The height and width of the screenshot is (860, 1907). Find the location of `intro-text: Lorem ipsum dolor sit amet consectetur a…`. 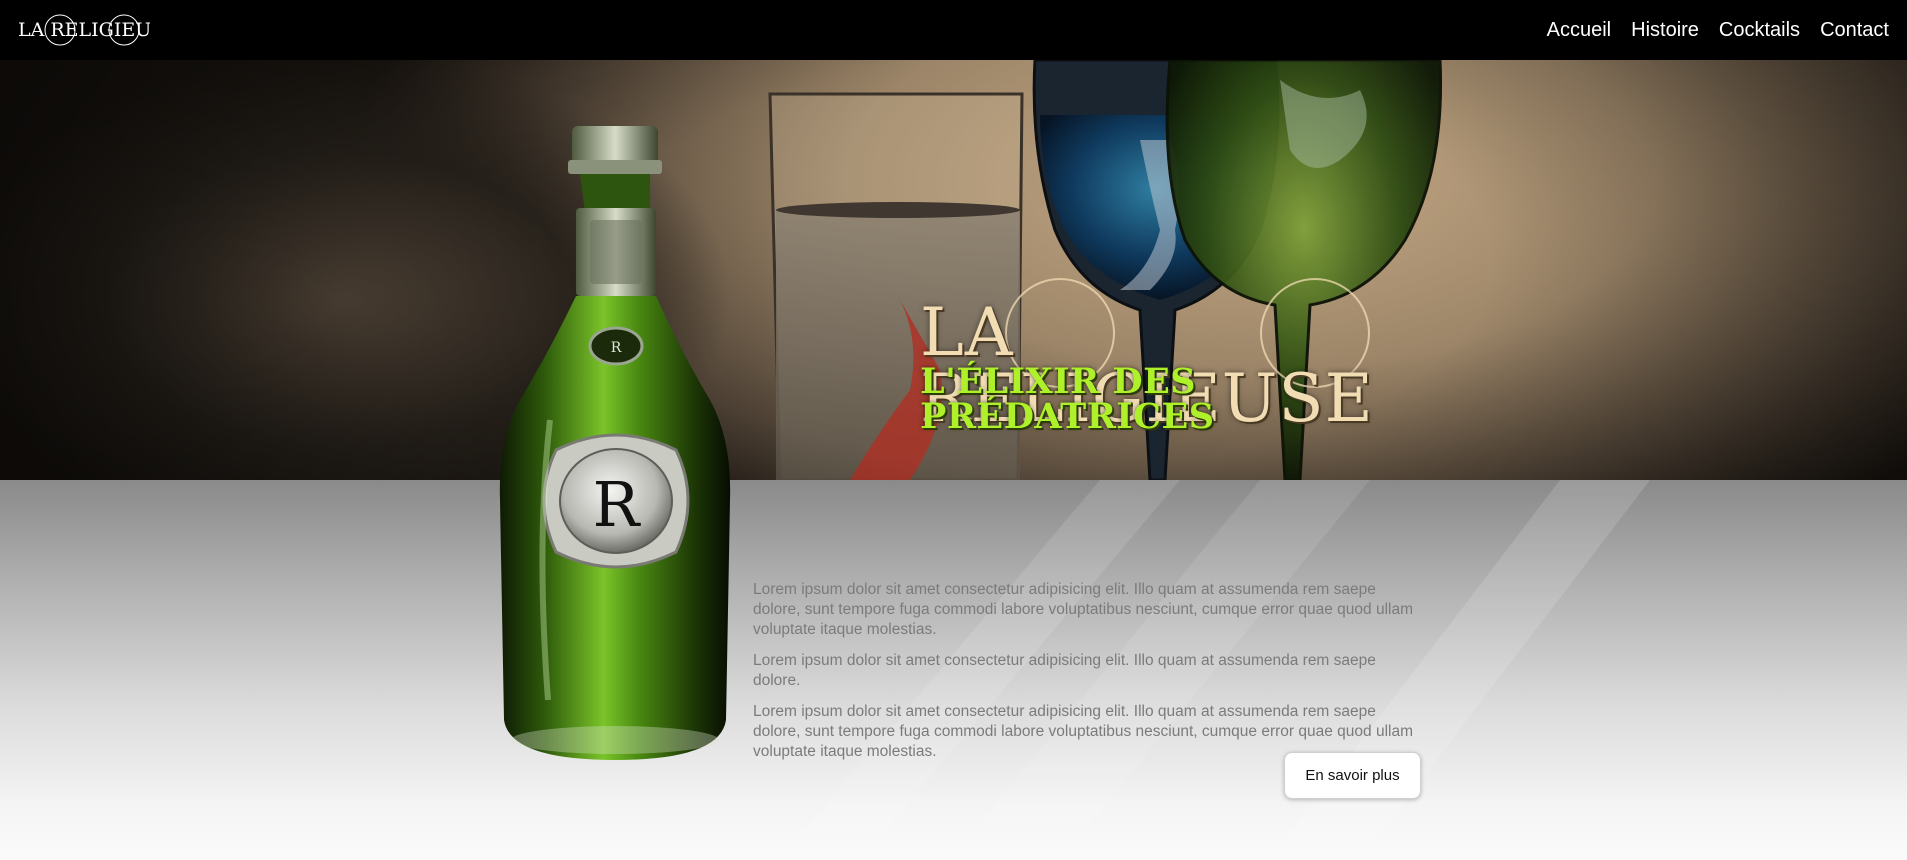

intro-text: Lorem ipsum dolor sit amet consectetur a… is located at coordinates (1088, 676).